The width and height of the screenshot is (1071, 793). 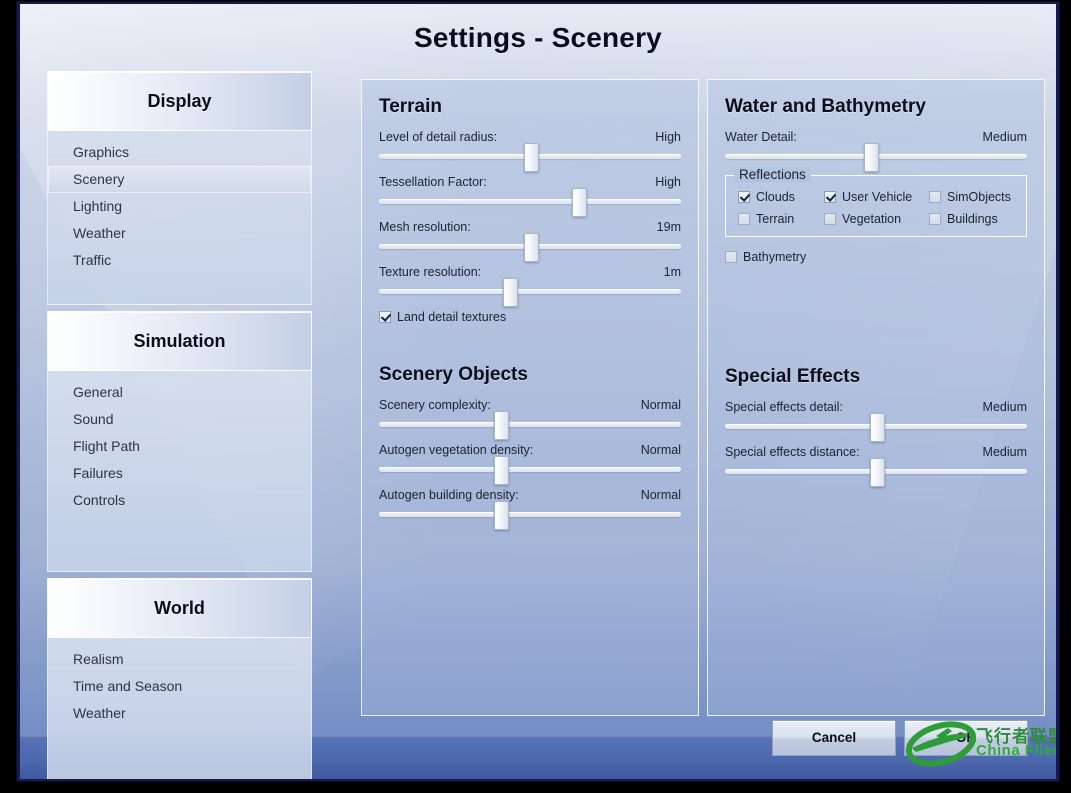 I want to click on slider-label-special-effects-detail: Special effects detail:, so click(x=784, y=407).